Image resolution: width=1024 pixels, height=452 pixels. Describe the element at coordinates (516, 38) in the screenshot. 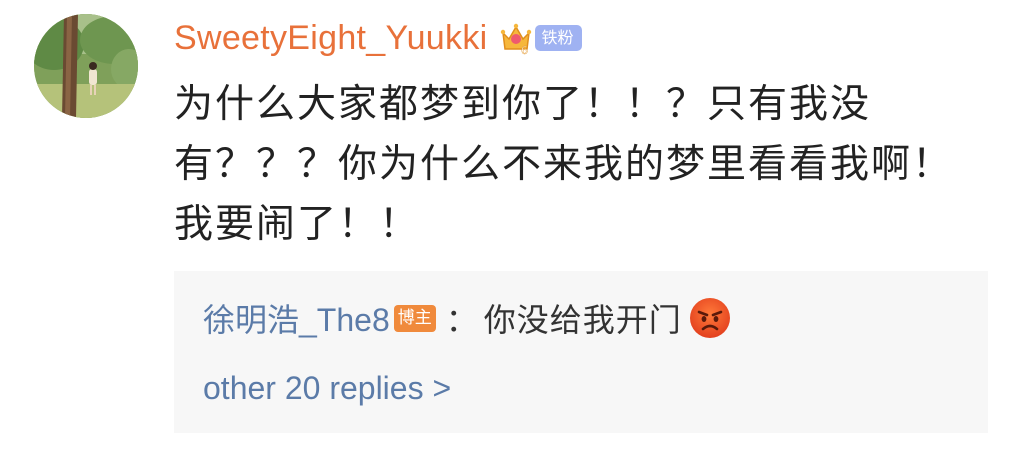

I see `crown-level-badge-icon: 6` at that location.